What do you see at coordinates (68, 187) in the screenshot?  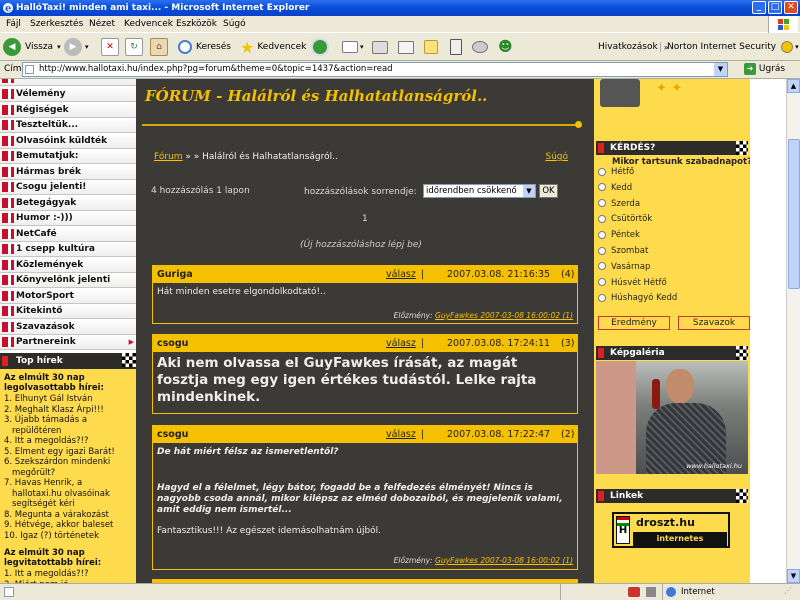 I see `sidebar-item: Csogu jelenti!` at bounding box center [68, 187].